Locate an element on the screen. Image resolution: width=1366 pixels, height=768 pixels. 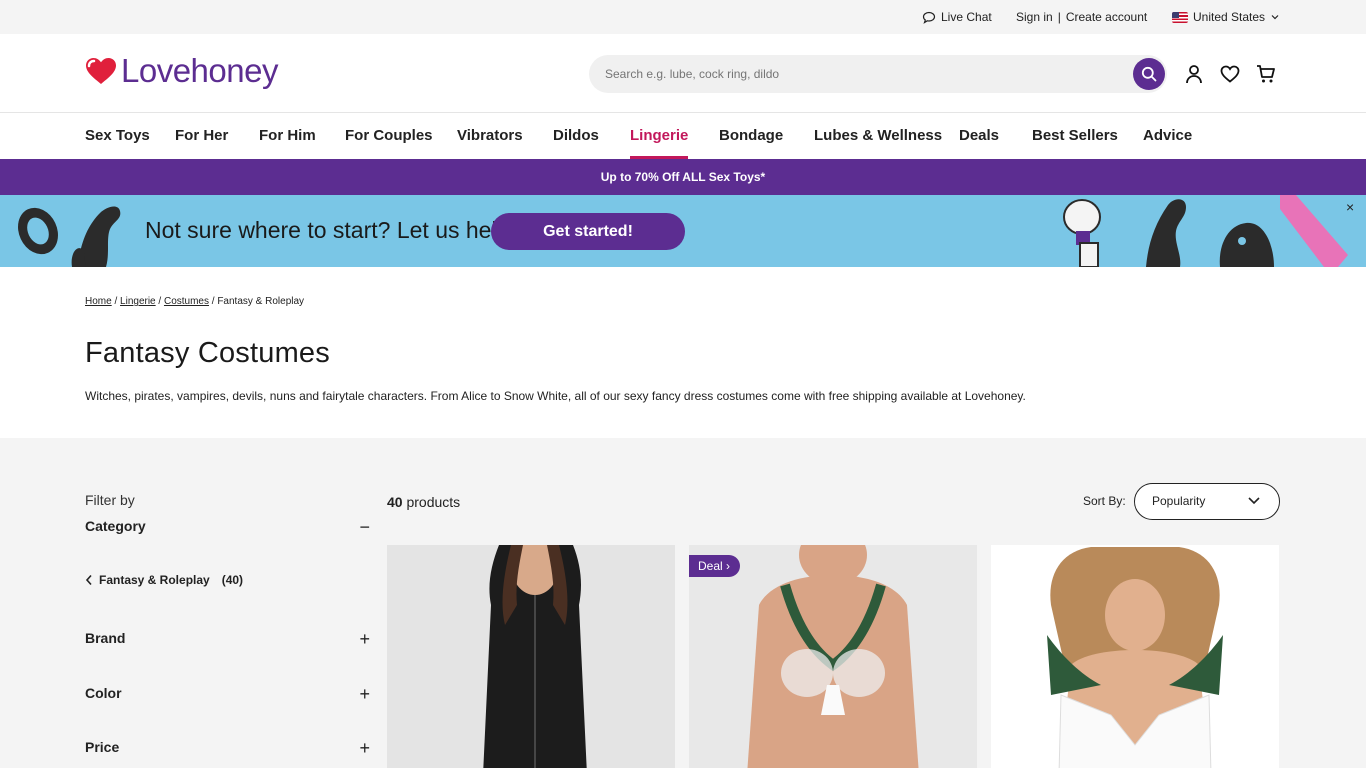
nav-vibrators: Vibrators is located at coordinates (490, 135).